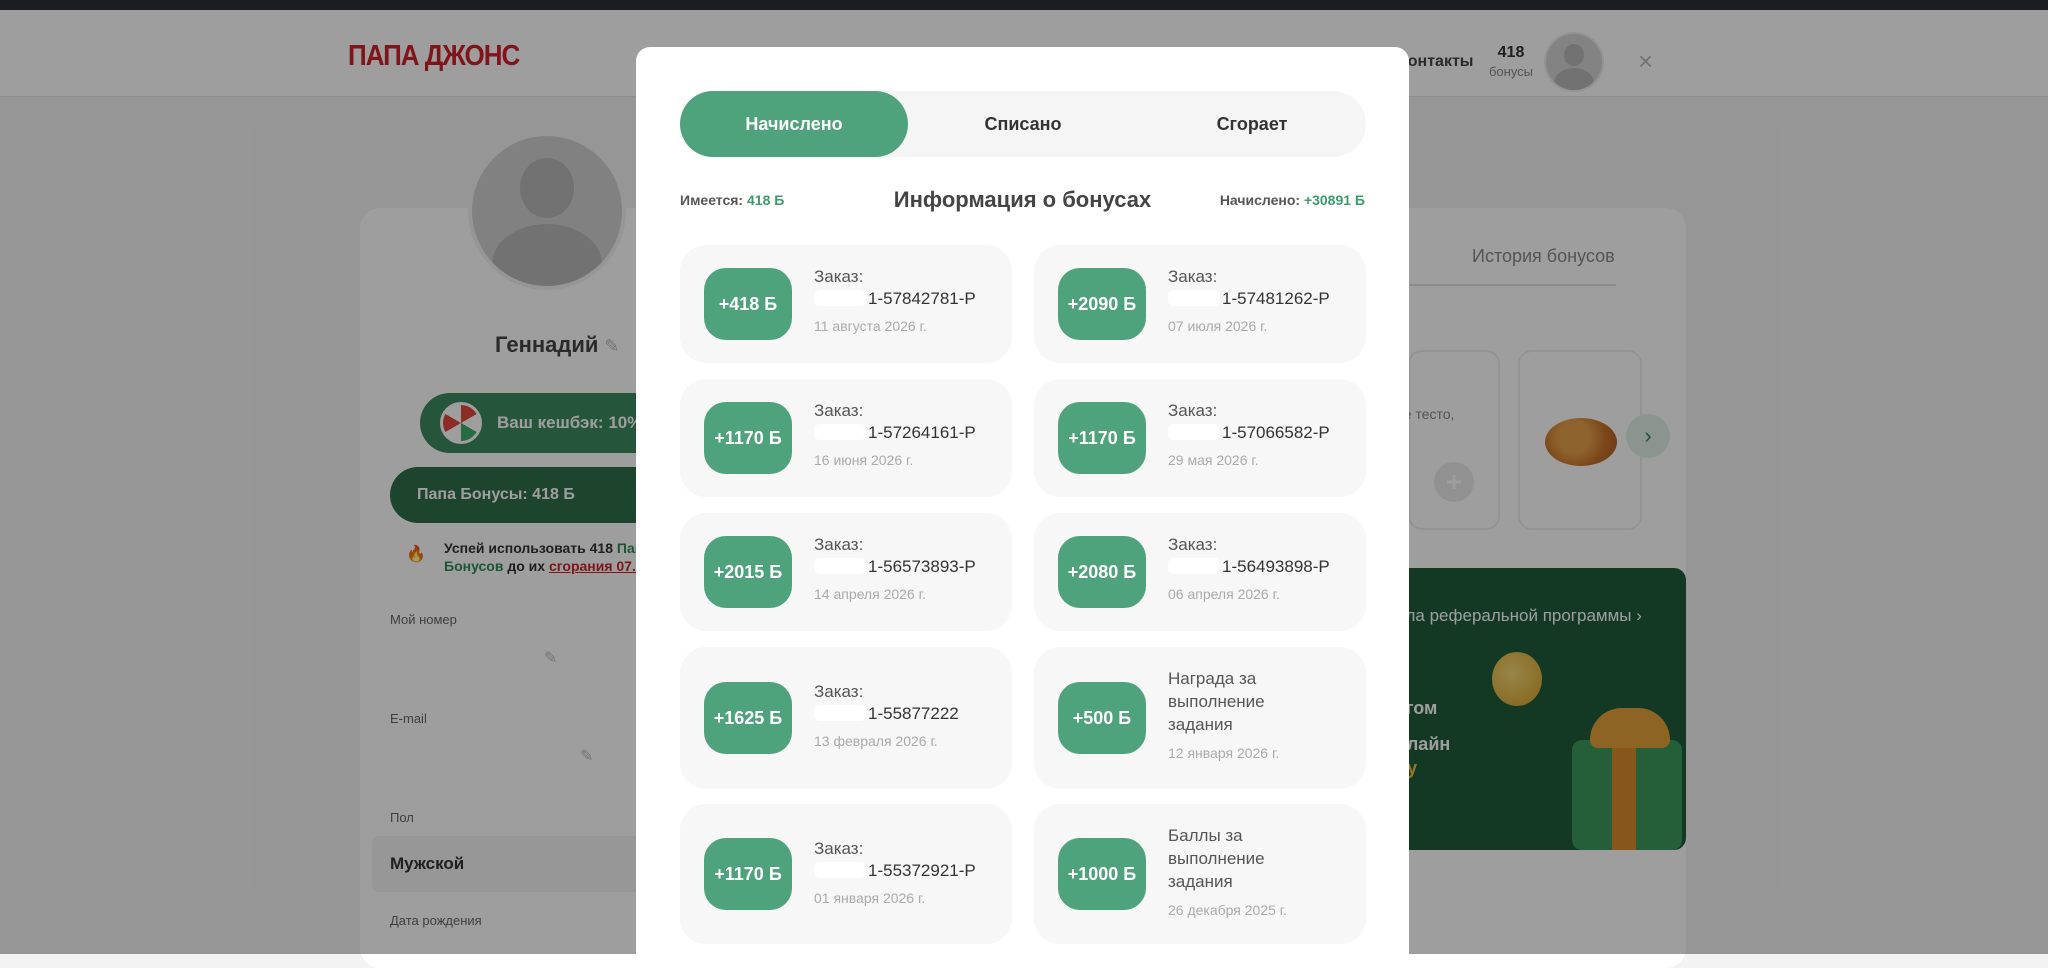 The width and height of the screenshot is (2048, 968). What do you see at coordinates (748, 304) in the screenshot?
I see `bonus-amount-badge: +418 Б` at bounding box center [748, 304].